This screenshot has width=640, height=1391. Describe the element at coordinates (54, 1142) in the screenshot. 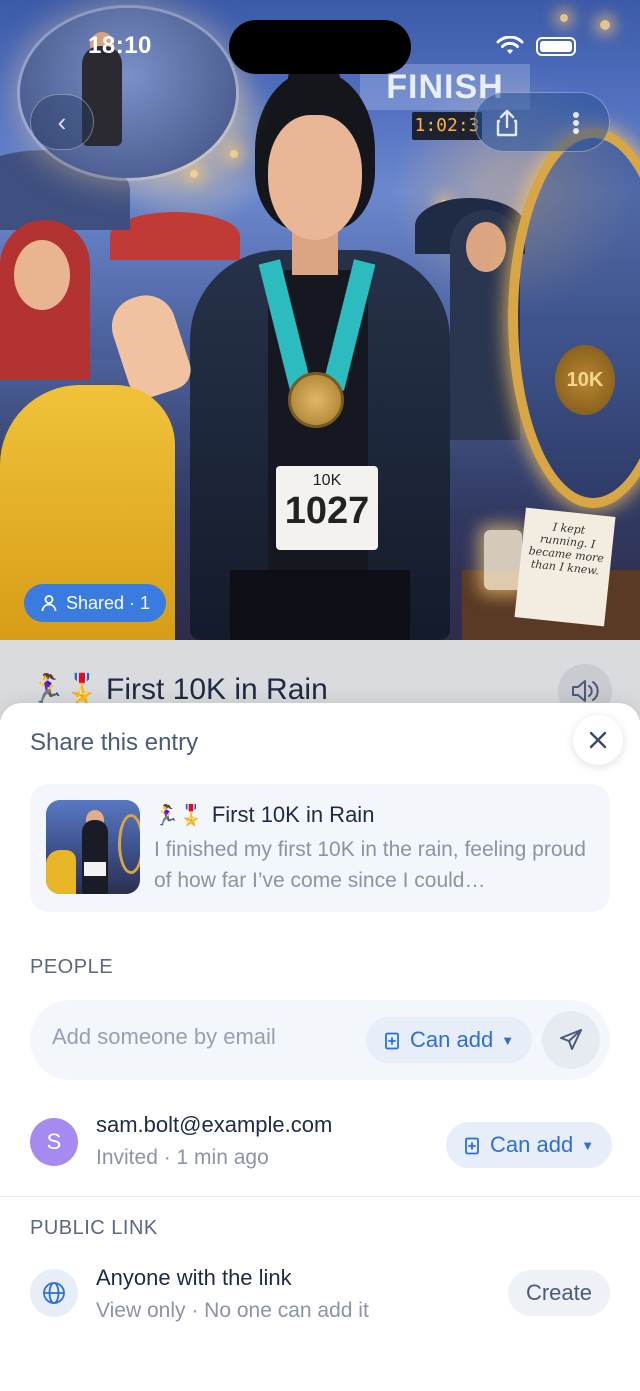

I see `avatar: S` at that location.